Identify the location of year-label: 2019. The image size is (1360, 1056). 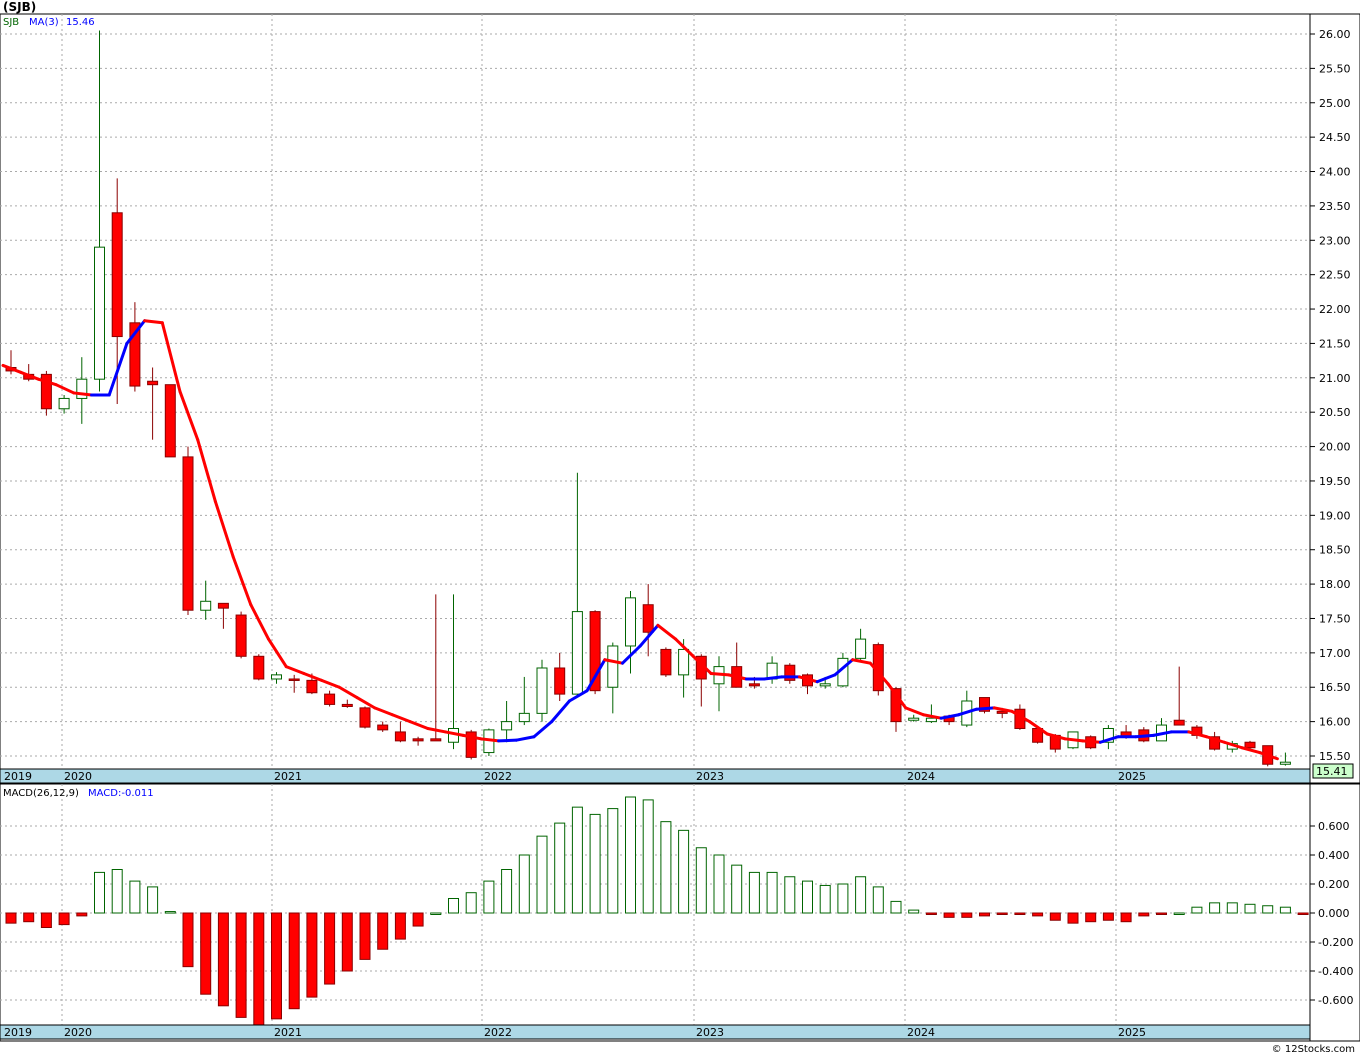
(18, 1032).